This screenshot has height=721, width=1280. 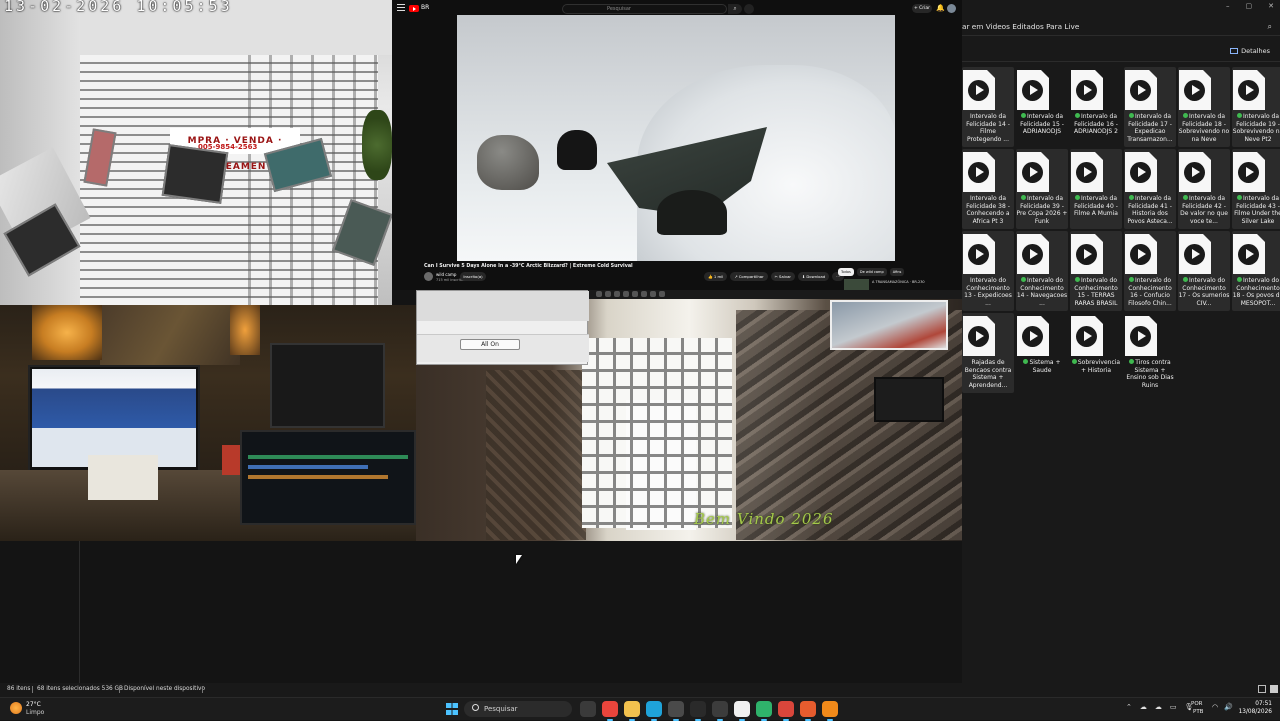 I want to click on strip-icons, so click(x=630, y=294).